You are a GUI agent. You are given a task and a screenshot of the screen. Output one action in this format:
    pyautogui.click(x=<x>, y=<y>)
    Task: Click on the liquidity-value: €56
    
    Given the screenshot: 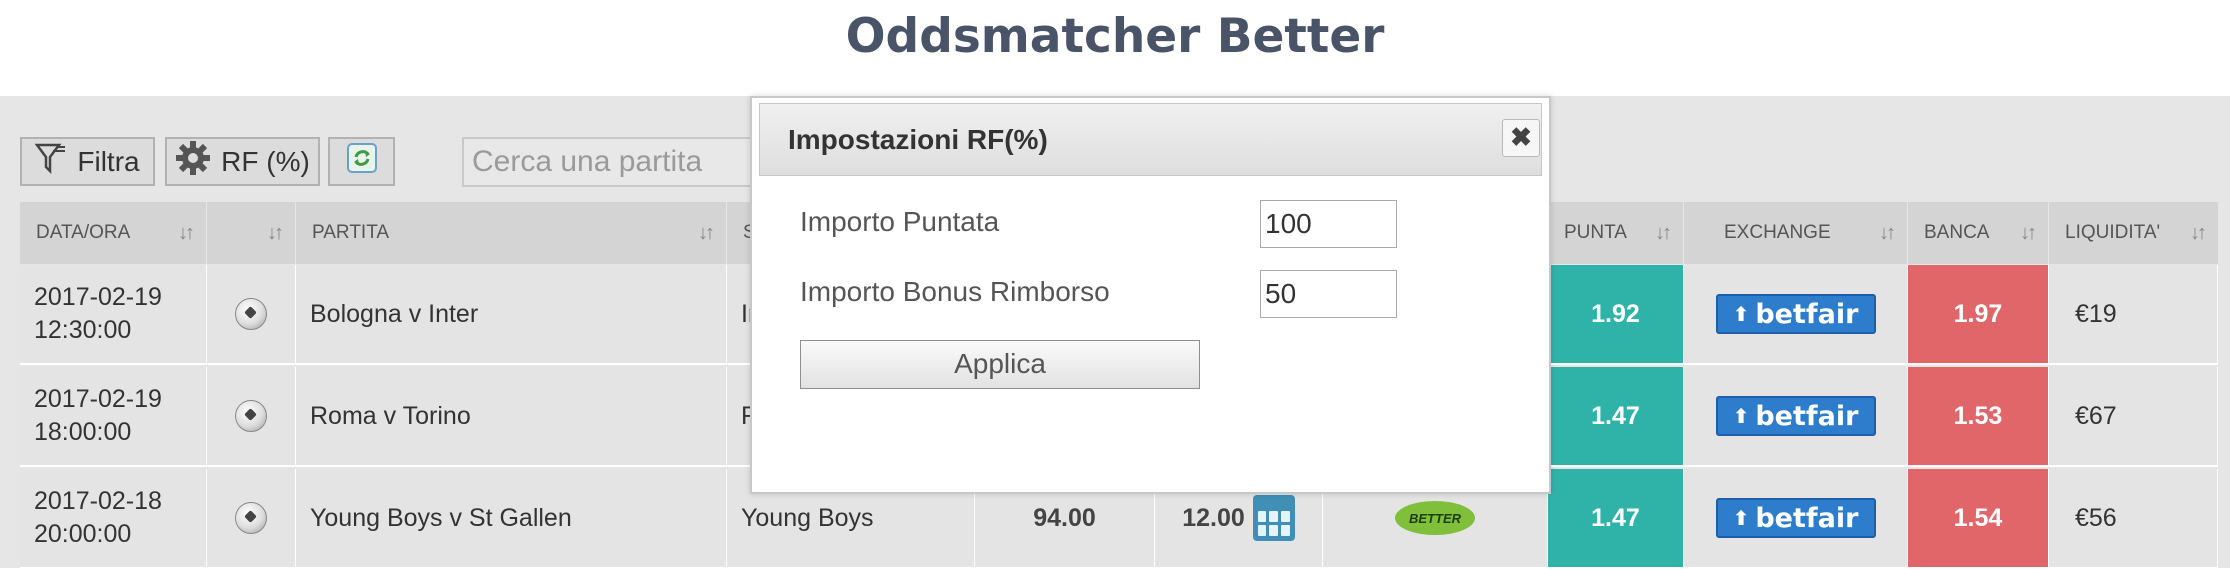 What is the action you would take?
    pyautogui.click(x=2133, y=519)
    